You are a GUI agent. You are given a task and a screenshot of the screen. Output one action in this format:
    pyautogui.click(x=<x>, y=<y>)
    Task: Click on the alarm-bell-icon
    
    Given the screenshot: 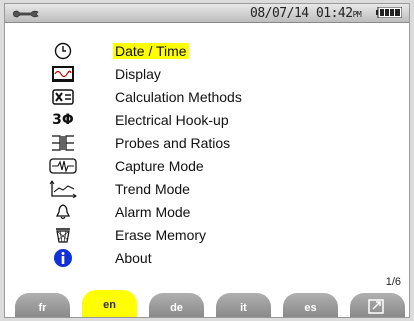 What is the action you would take?
    pyautogui.click(x=63, y=212)
    